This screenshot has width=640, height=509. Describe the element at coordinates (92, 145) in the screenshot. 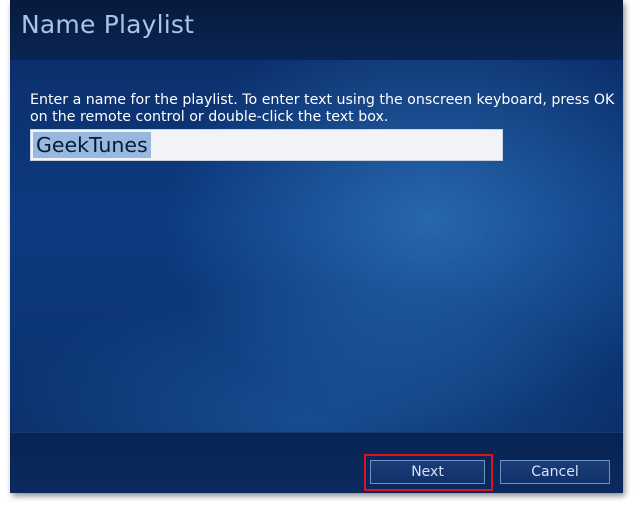

I see `playlist-name-value: GeekTunes` at that location.